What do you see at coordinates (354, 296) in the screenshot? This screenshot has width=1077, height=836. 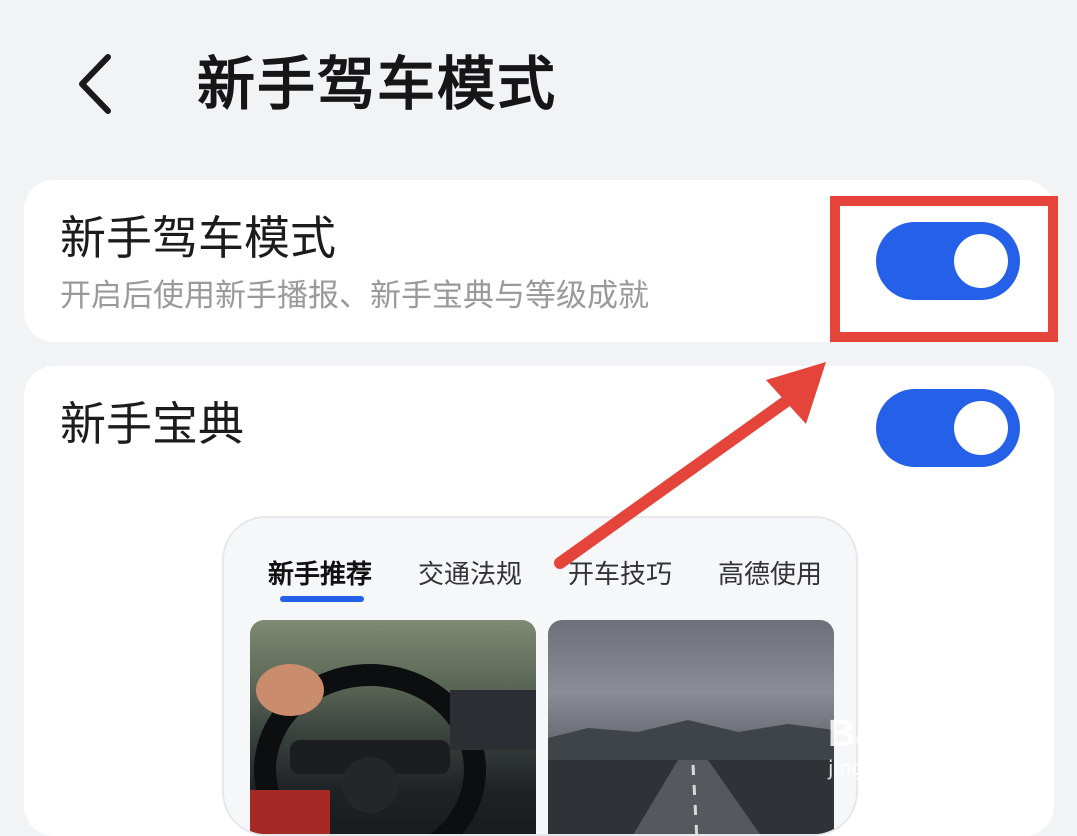 I see `novice-mode-subtitle: 开启后使用新手播报、新手宝典与等级成就` at bounding box center [354, 296].